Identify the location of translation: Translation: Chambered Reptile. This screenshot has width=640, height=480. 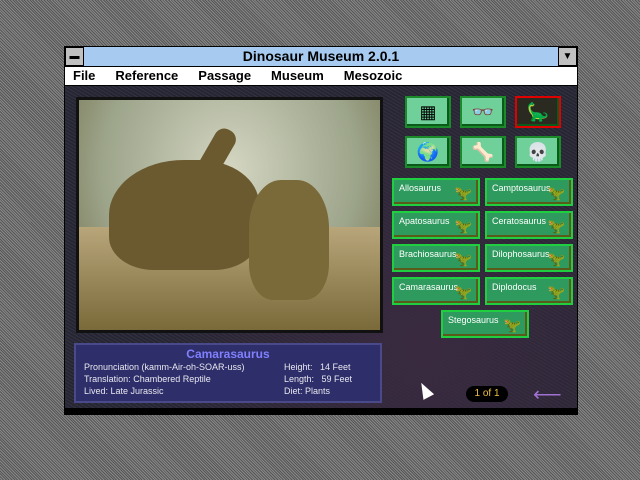
(147, 379).